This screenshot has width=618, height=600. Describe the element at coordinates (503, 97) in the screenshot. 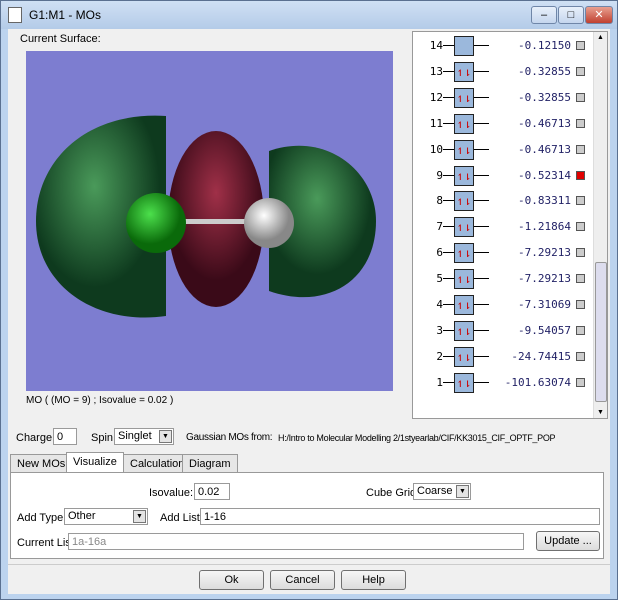

I see `mo-row: 12 ↿⇂ -0.32855` at that location.